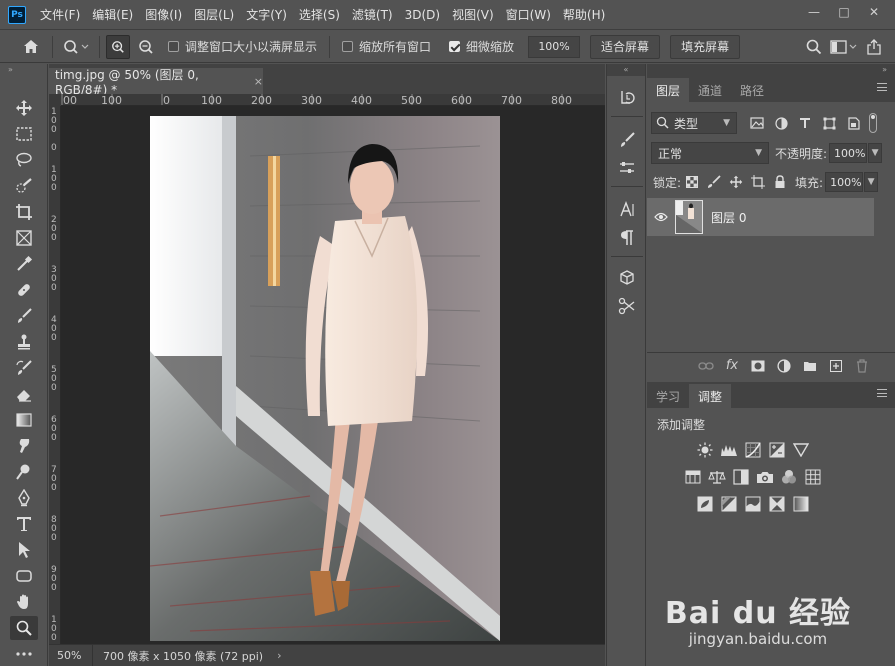 Image resolution: width=895 pixels, height=666 pixels. What do you see at coordinates (627, 238) in the screenshot?
I see `paragraph-panel-button` at bounding box center [627, 238].